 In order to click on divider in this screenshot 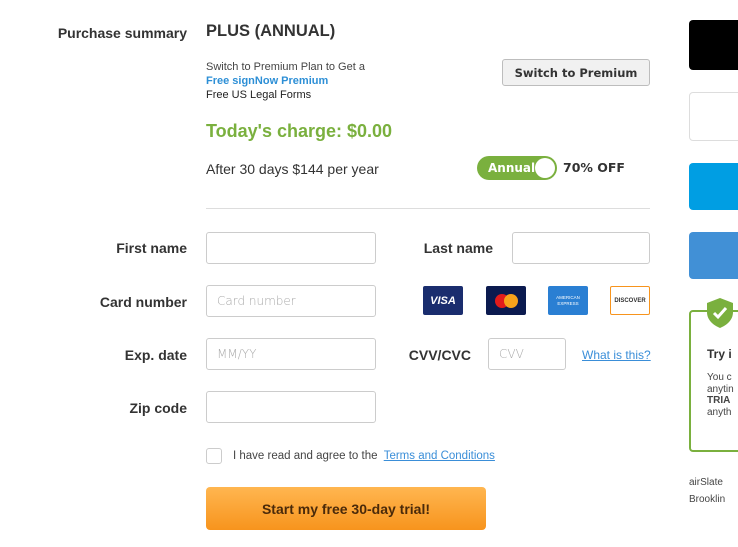, I will do `click(428, 208)`.